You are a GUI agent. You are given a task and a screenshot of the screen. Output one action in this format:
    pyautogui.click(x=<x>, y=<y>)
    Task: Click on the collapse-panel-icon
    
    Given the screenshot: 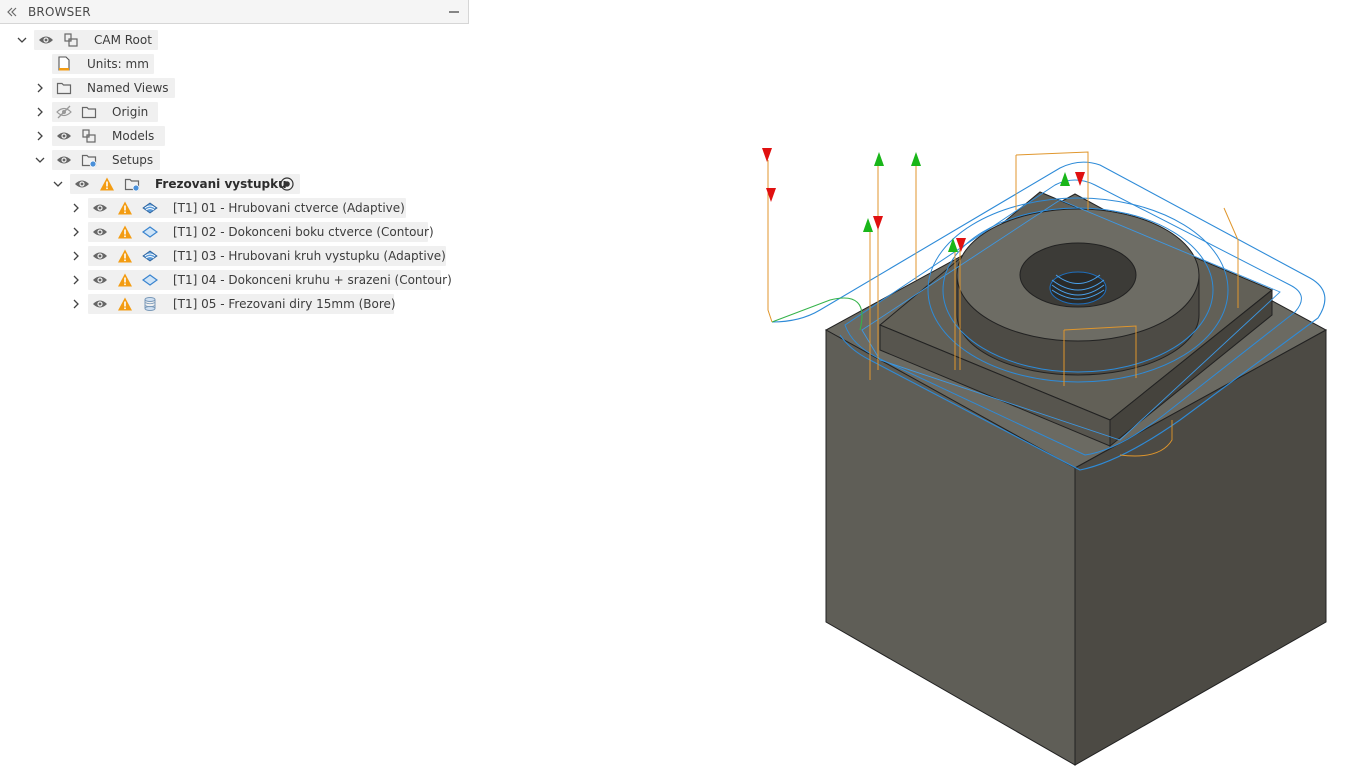 What is the action you would take?
    pyautogui.click(x=12, y=12)
    